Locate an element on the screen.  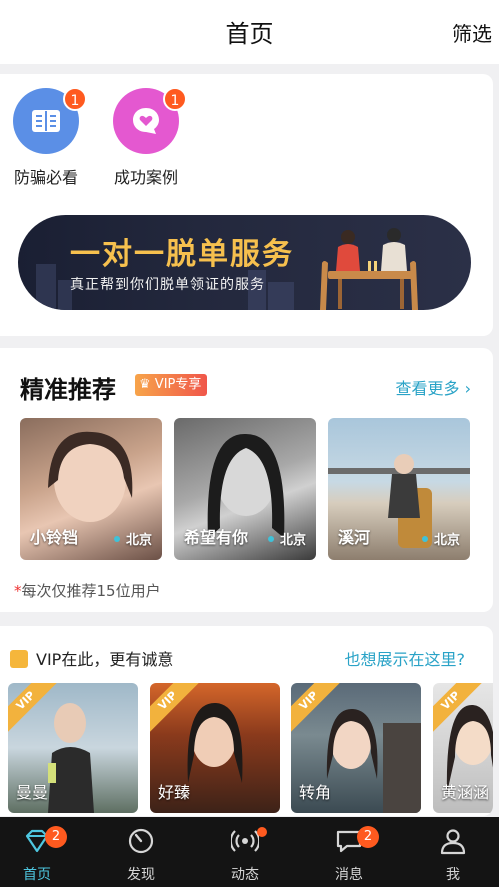
heart-chat-icon: 1 is located at coordinates (150, 120).